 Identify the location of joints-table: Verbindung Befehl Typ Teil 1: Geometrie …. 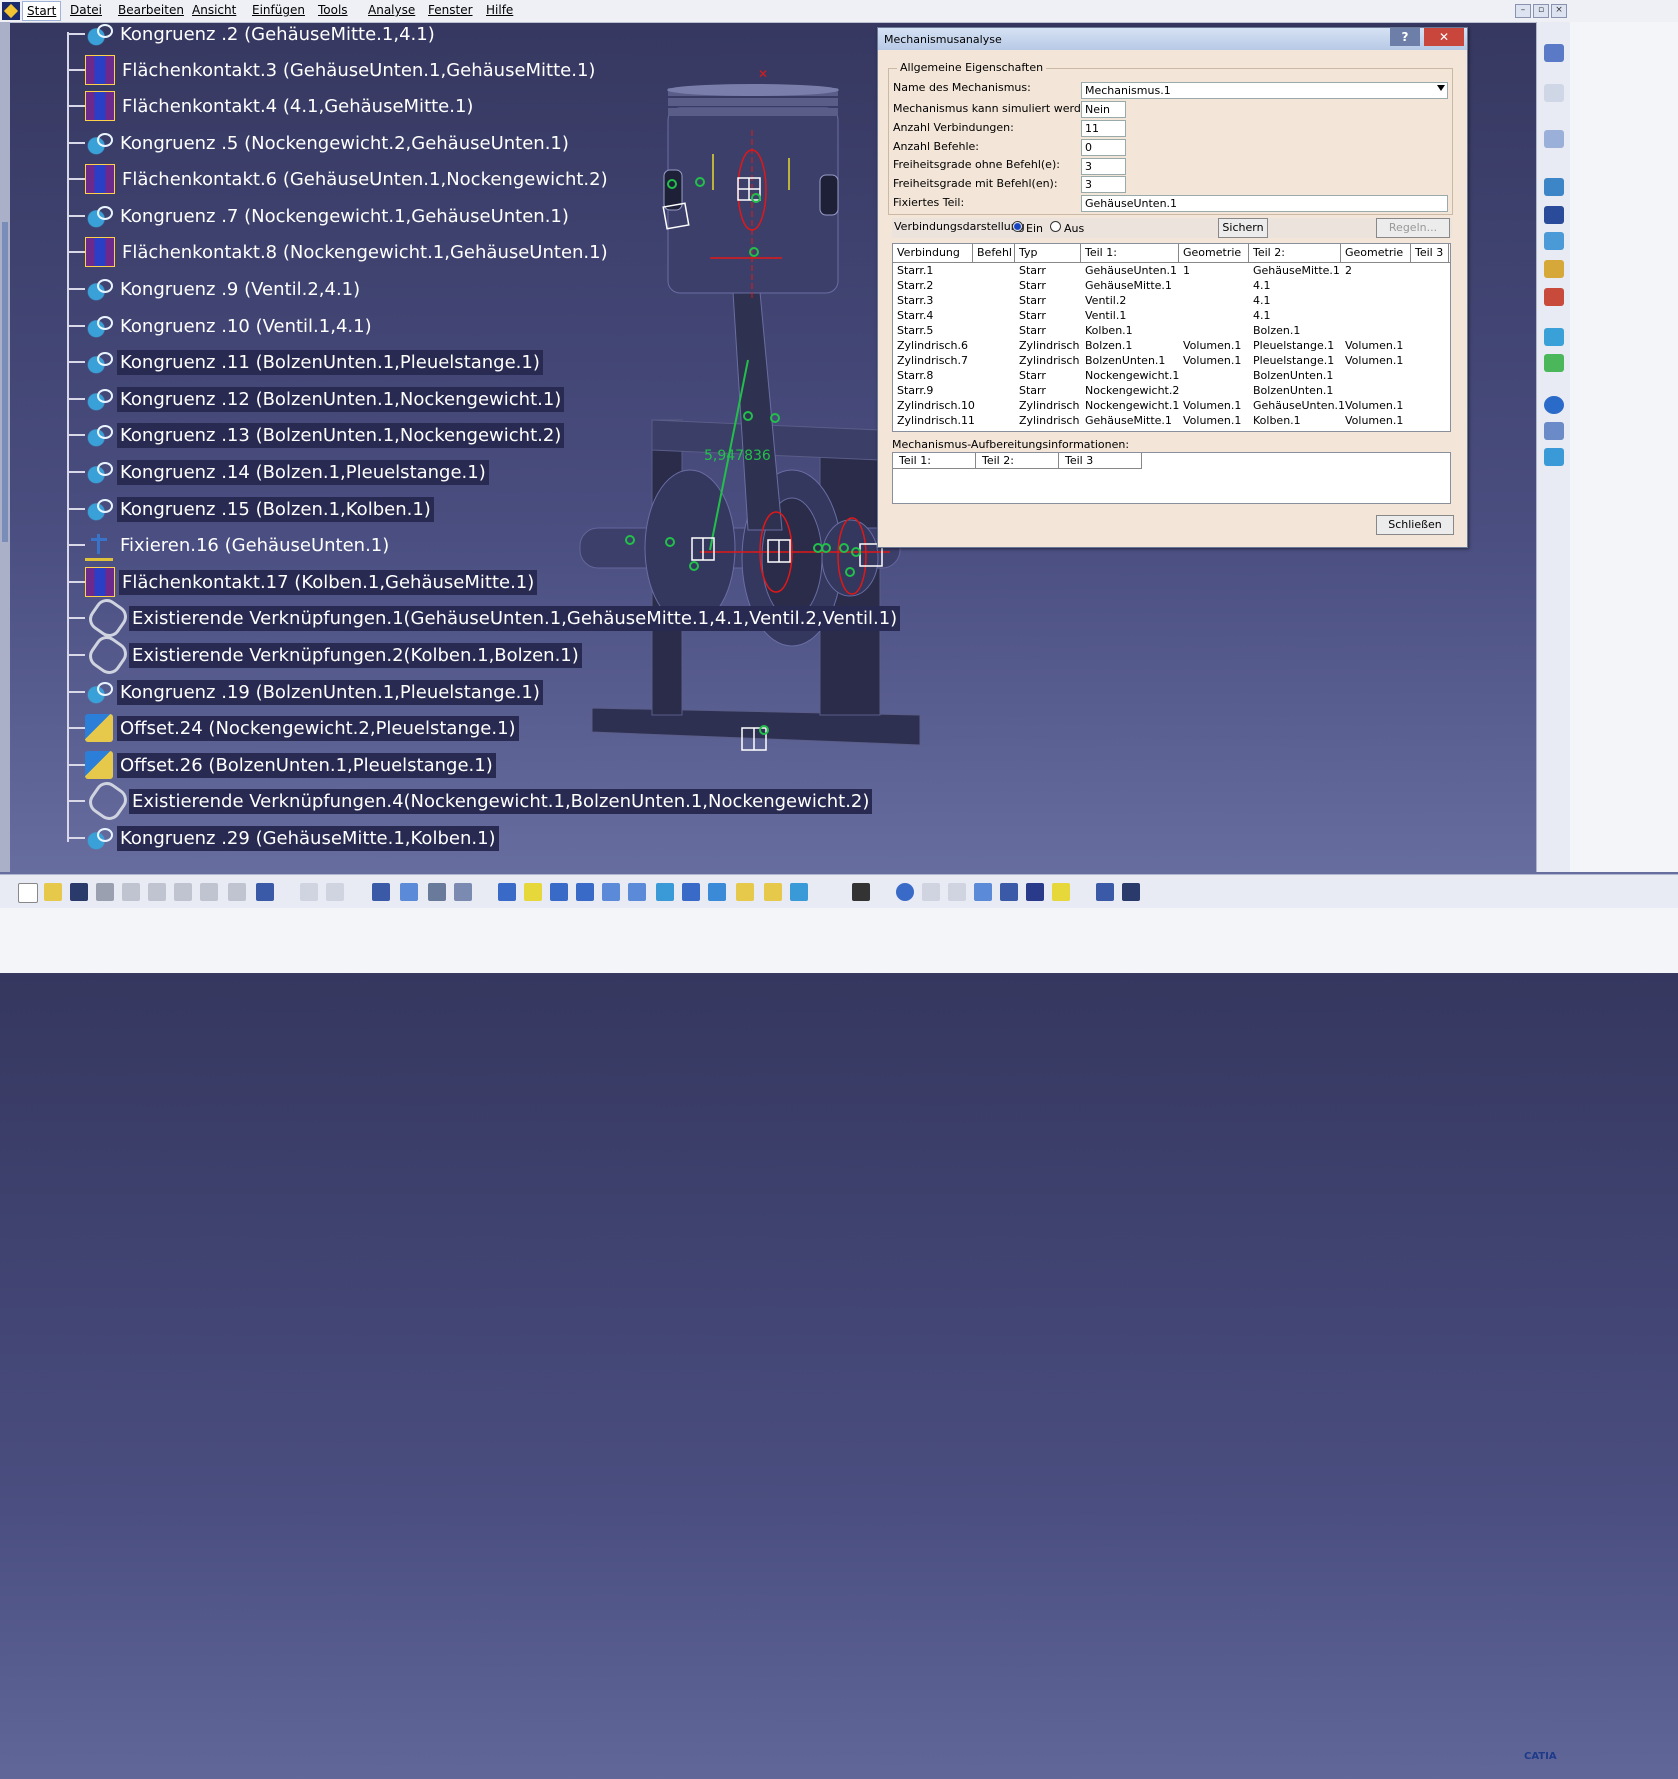
(1171, 337).